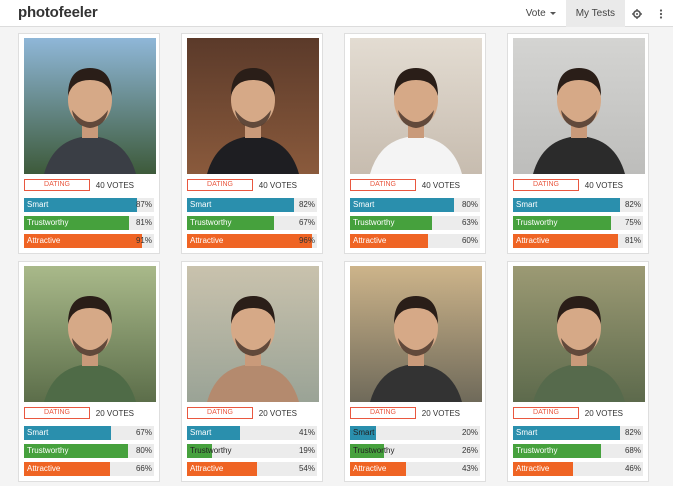  I want to click on trust-score-bar: Trustworthy 80%, so click(89, 451).